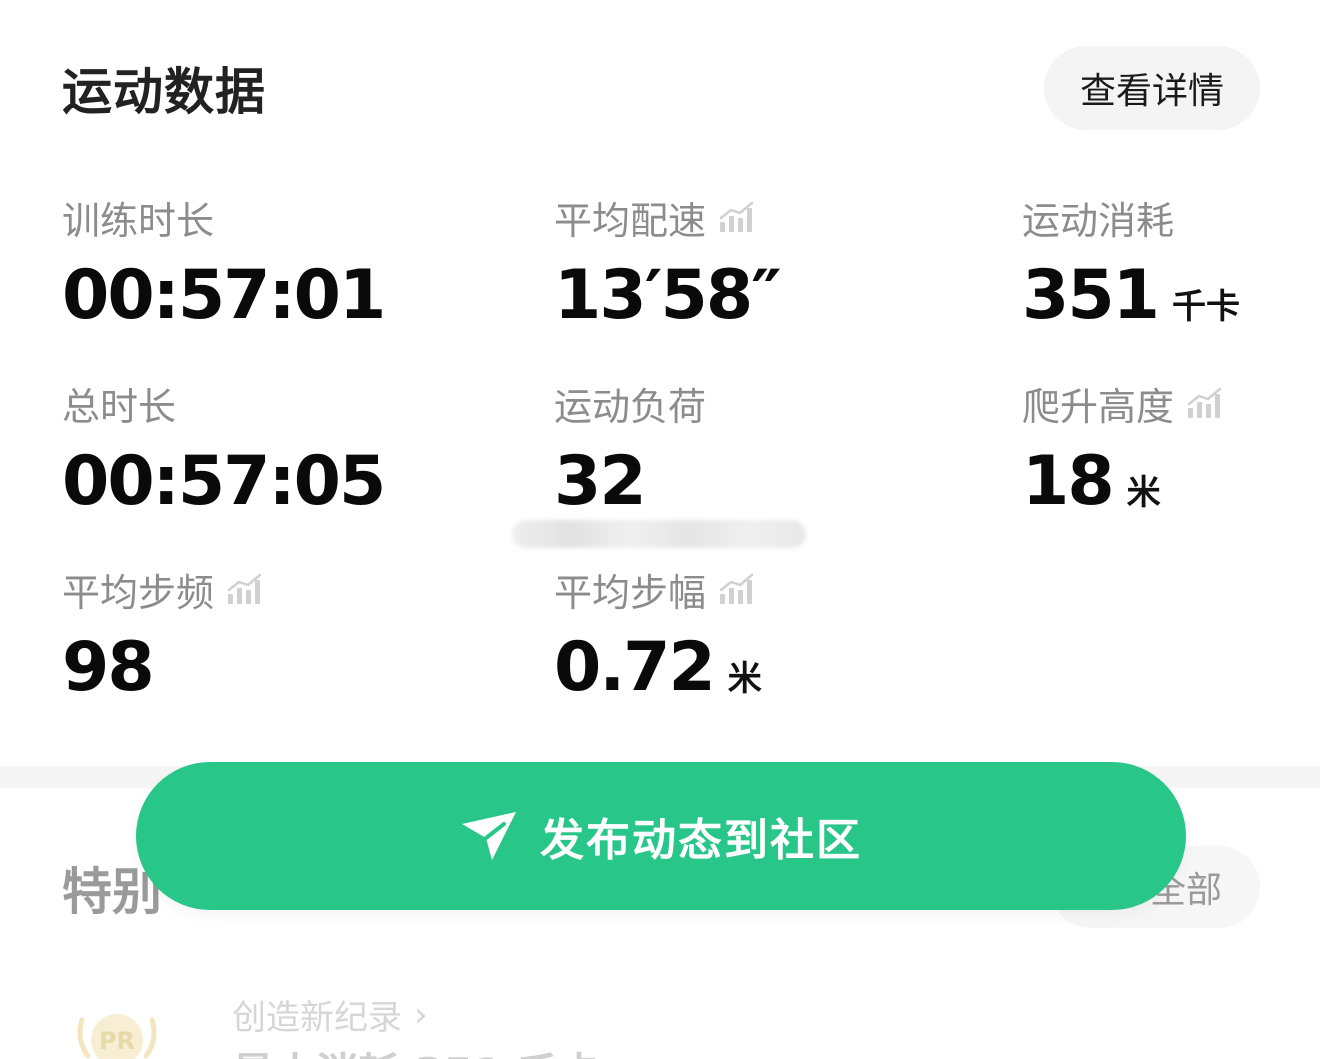 This screenshot has width=1320, height=1059. I want to click on metric-value: 98, so click(108, 667).